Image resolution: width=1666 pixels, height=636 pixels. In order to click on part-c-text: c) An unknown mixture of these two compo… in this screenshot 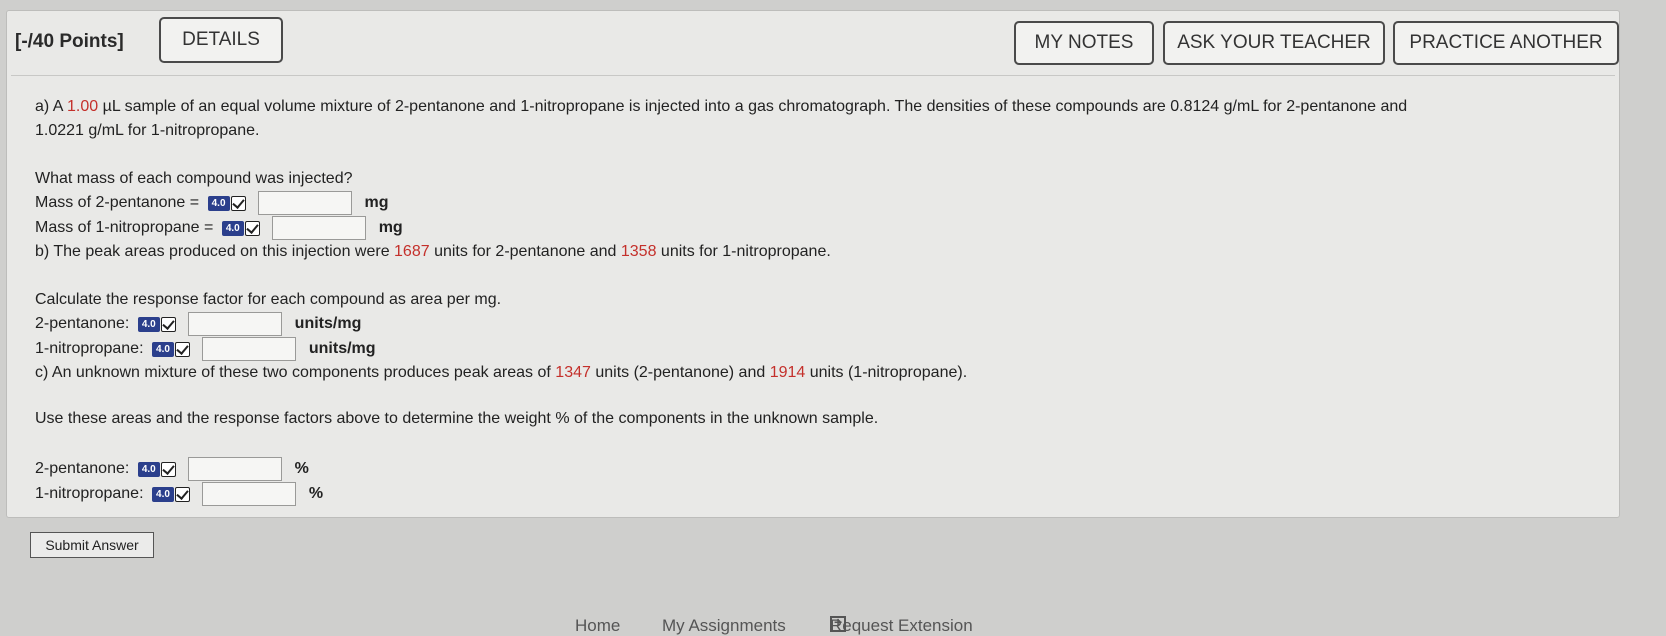, I will do `click(501, 372)`.